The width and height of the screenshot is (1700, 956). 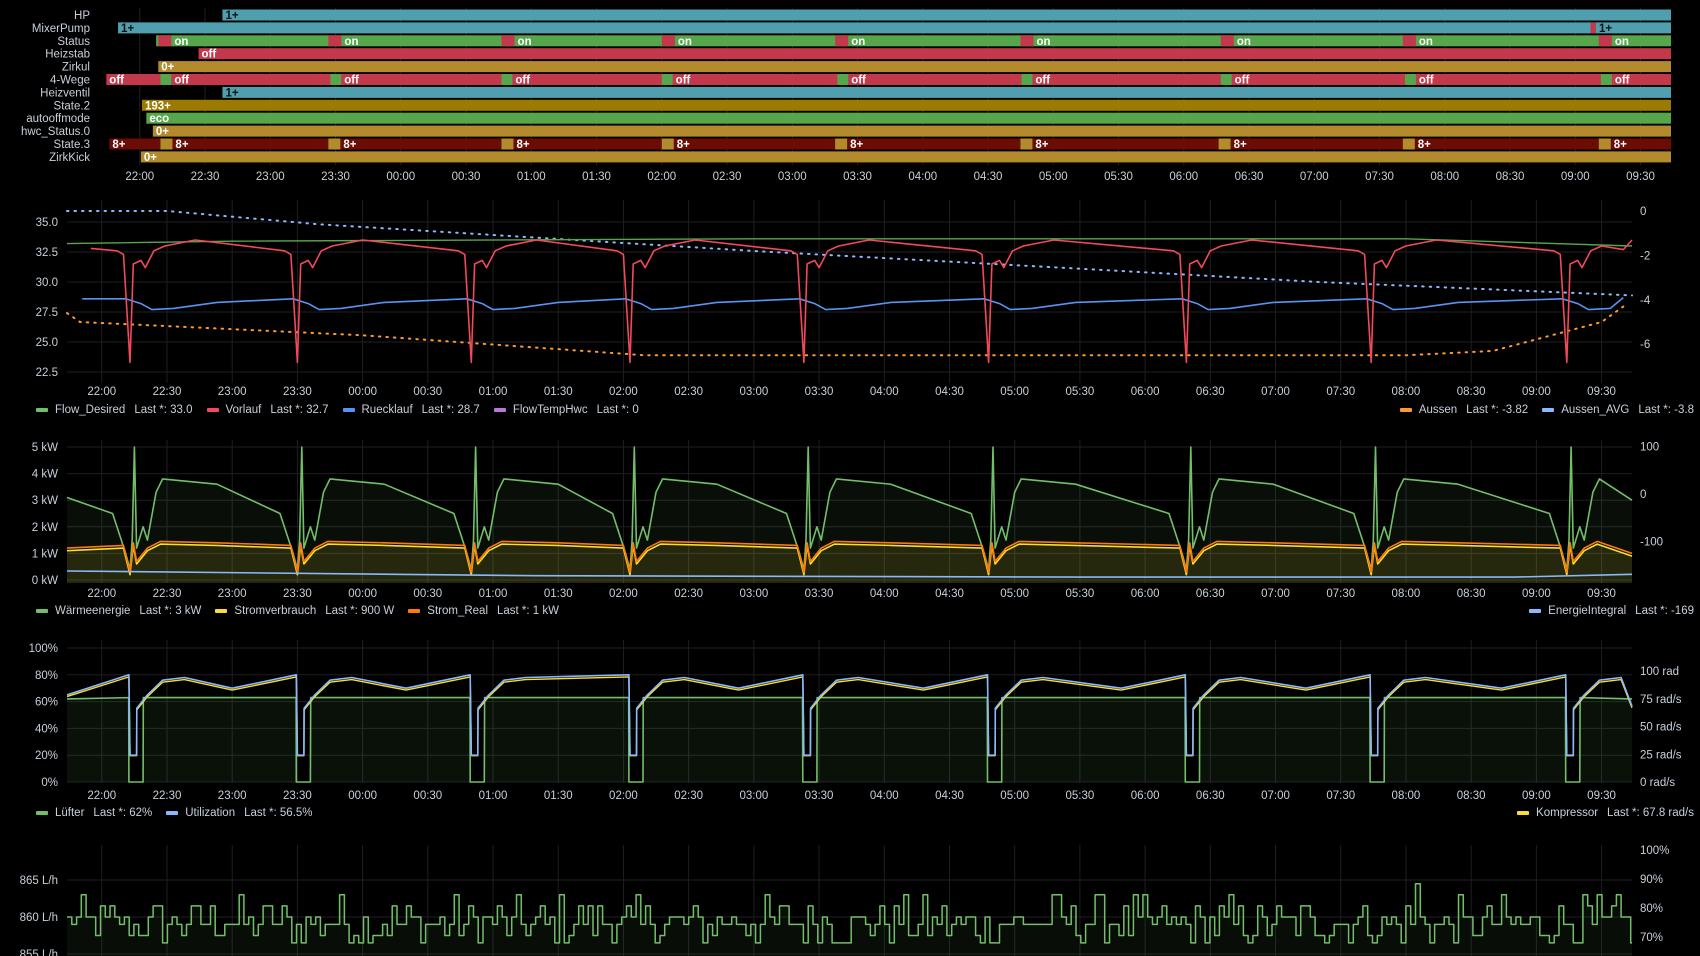 I want to click on y-axis-label: 2 kW, so click(x=45, y=528).